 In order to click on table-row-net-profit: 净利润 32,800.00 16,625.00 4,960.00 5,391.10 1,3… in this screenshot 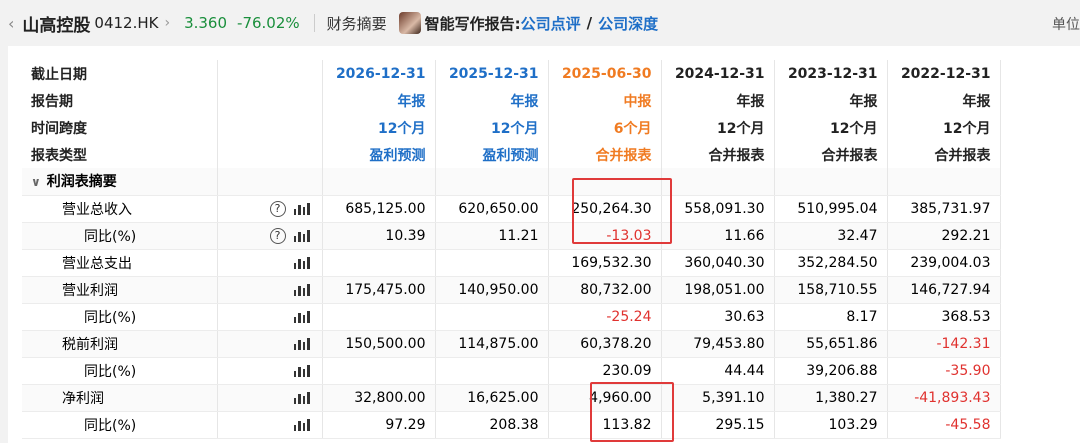, I will do `click(511, 398)`.